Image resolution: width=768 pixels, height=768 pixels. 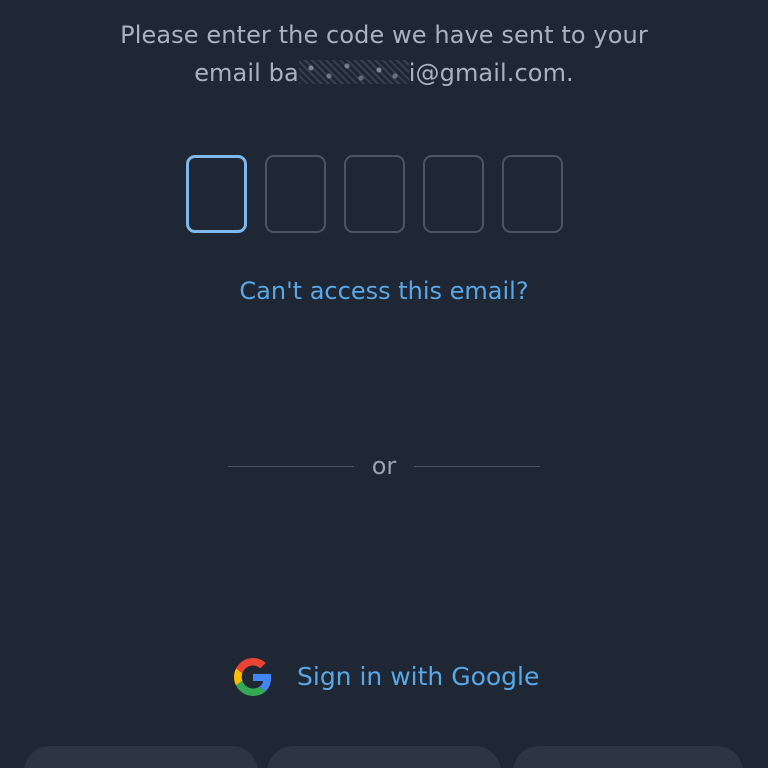 What do you see at coordinates (353, 72) in the screenshot?
I see `email-redaction` at bounding box center [353, 72].